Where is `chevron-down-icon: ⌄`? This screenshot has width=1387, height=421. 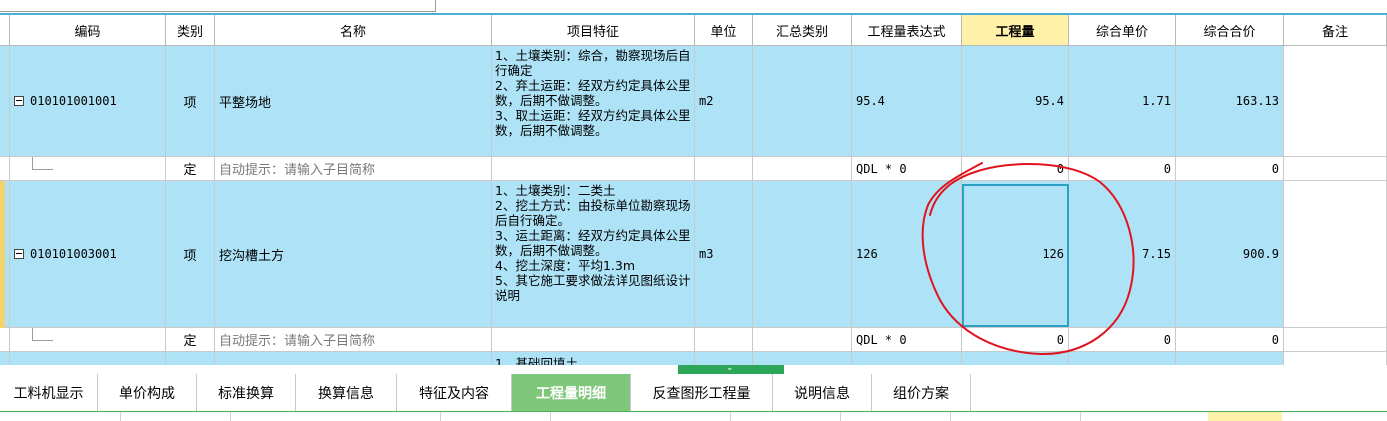 chevron-down-icon: ⌄ is located at coordinates (730, 368).